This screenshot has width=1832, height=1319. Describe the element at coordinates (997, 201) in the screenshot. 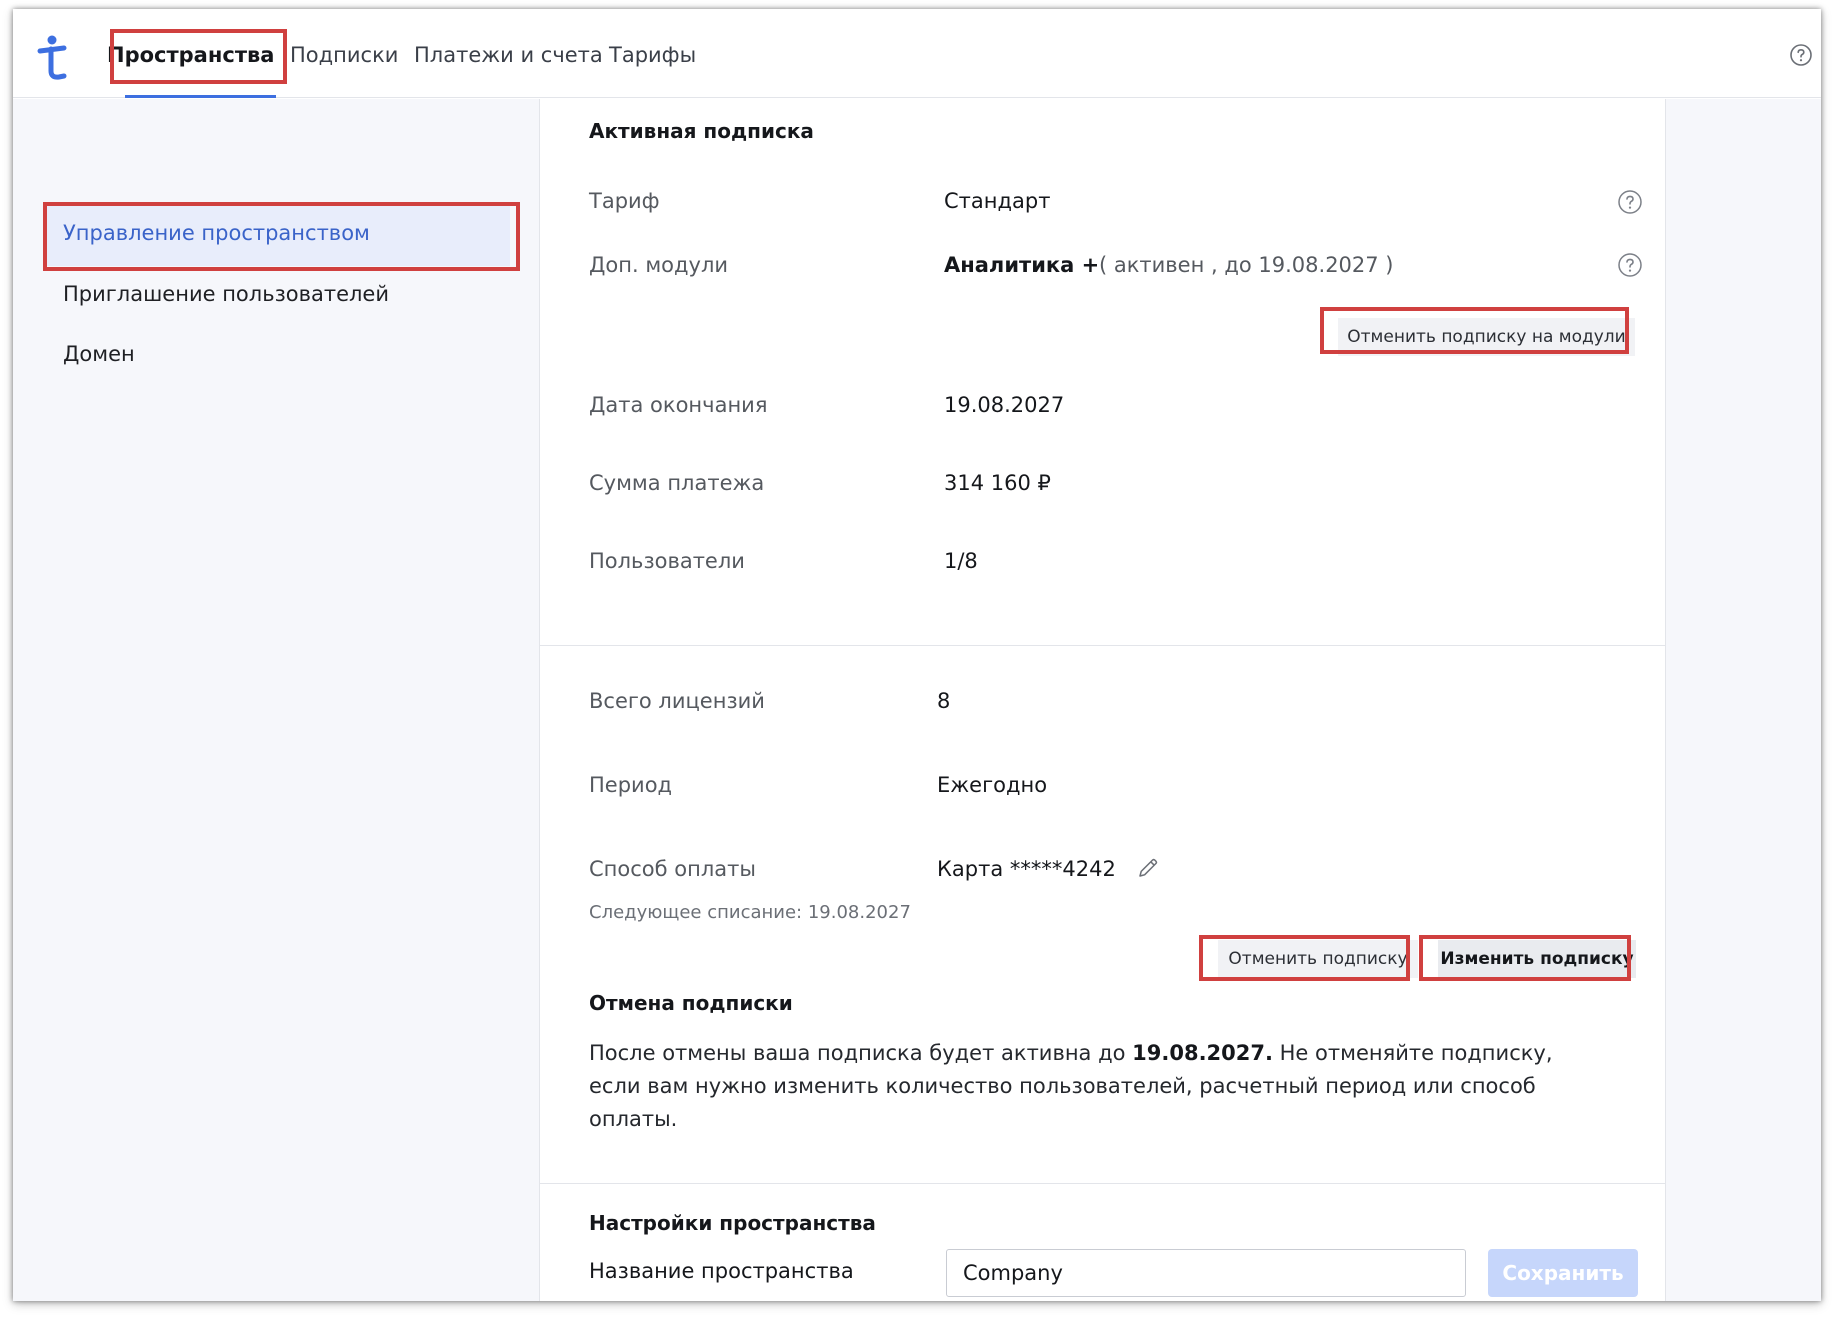

I see `plan-value: Стандарт` at that location.